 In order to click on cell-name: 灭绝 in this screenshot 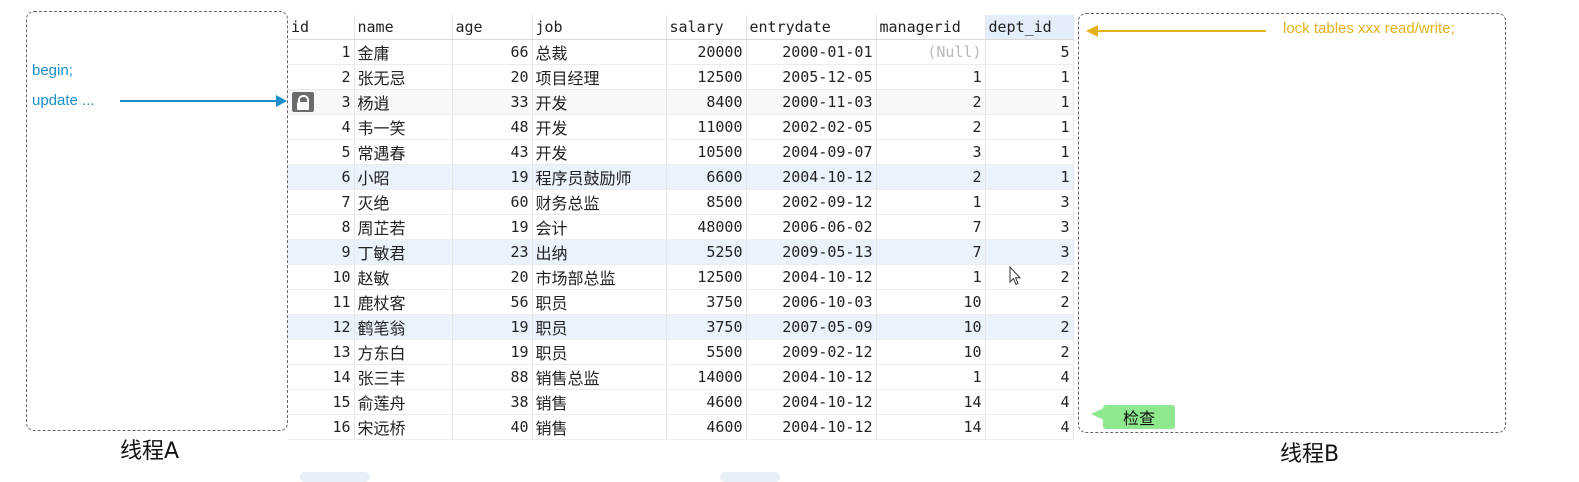, I will do `click(403, 202)`.